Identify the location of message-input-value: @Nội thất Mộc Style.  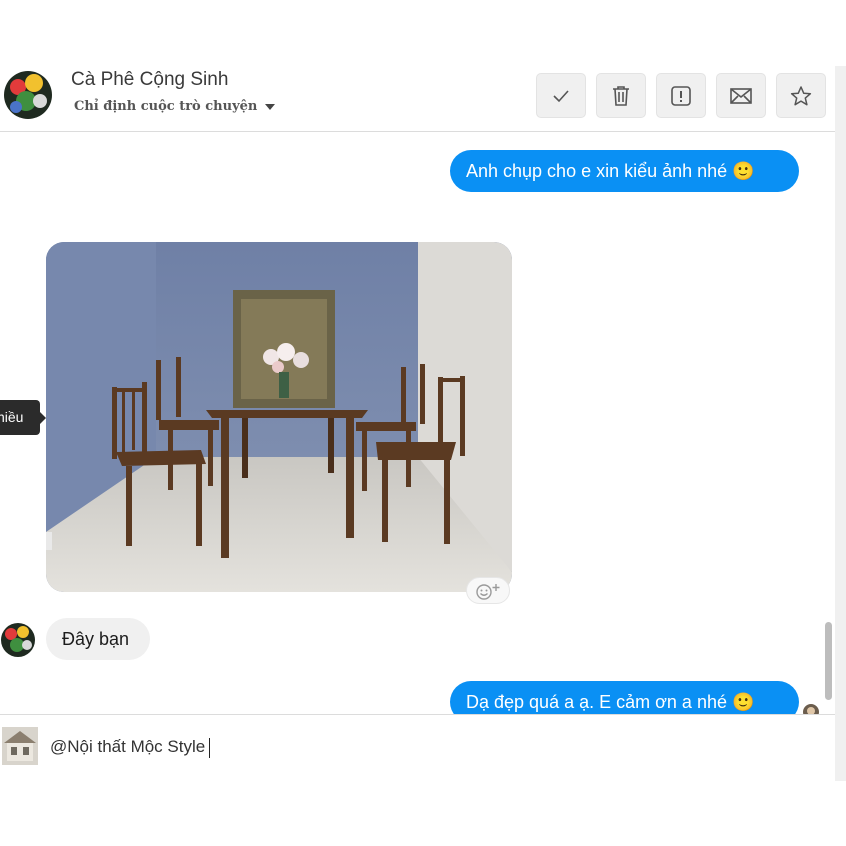
(128, 746).